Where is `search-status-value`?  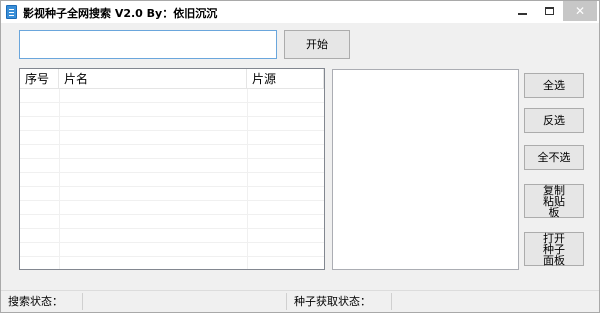
search-status-value is located at coordinates (185, 301).